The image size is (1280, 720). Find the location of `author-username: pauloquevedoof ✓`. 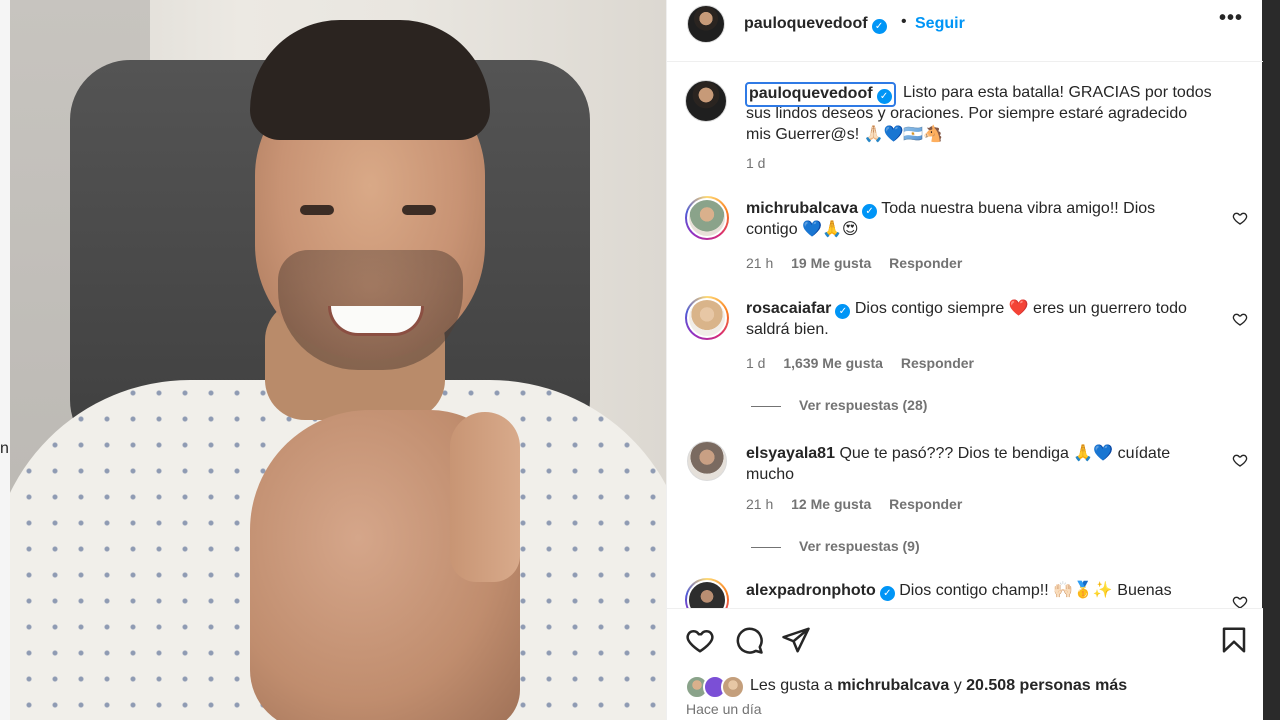

author-username: pauloquevedoof ✓ is located at coordinates (815, 24).